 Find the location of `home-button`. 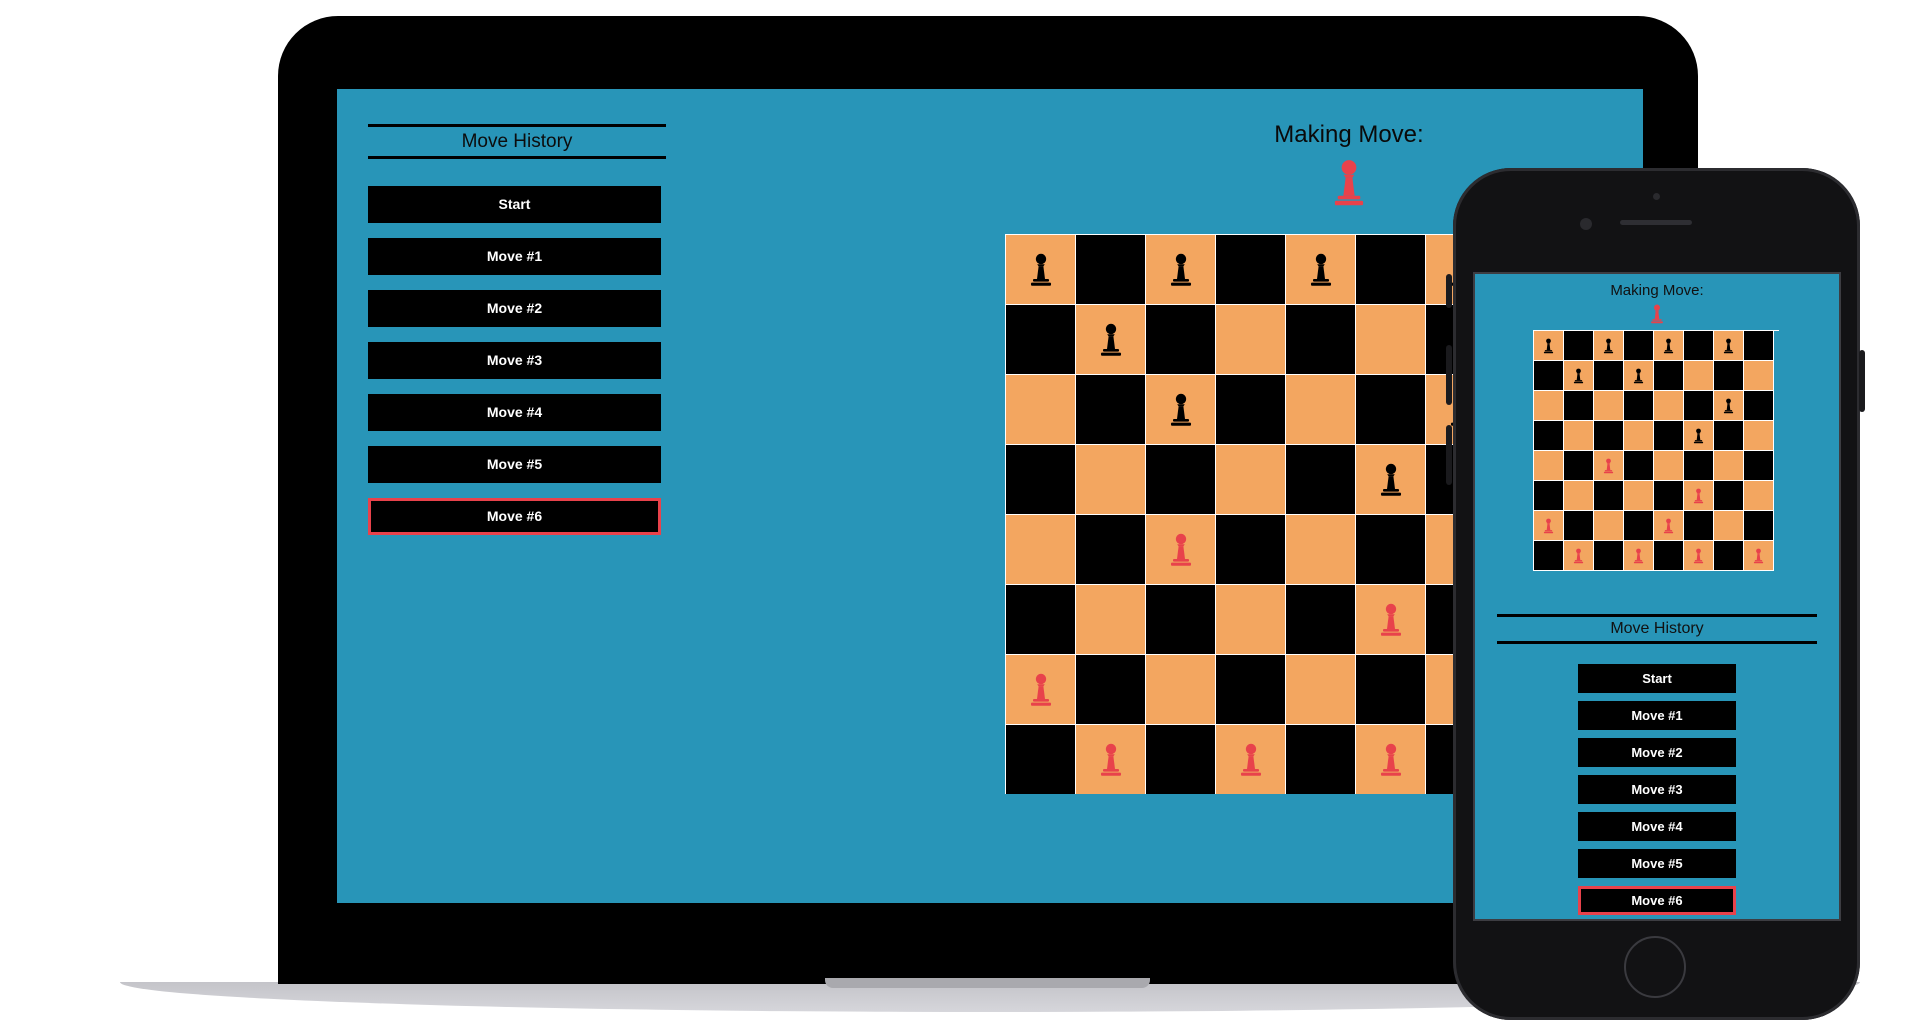

home-button is located at coordinates (1655, 967).